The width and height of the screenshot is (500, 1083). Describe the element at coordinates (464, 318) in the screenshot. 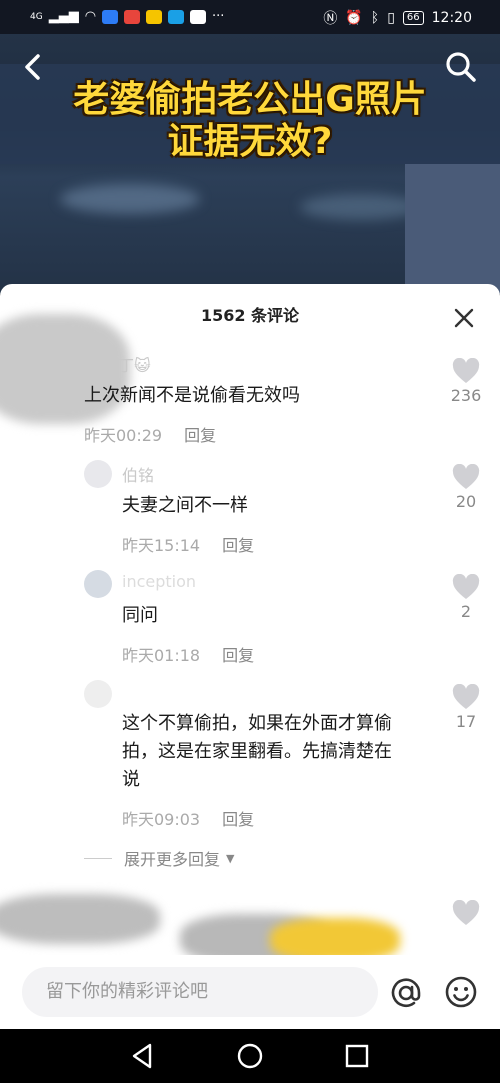

I see `close-icon` at that location.